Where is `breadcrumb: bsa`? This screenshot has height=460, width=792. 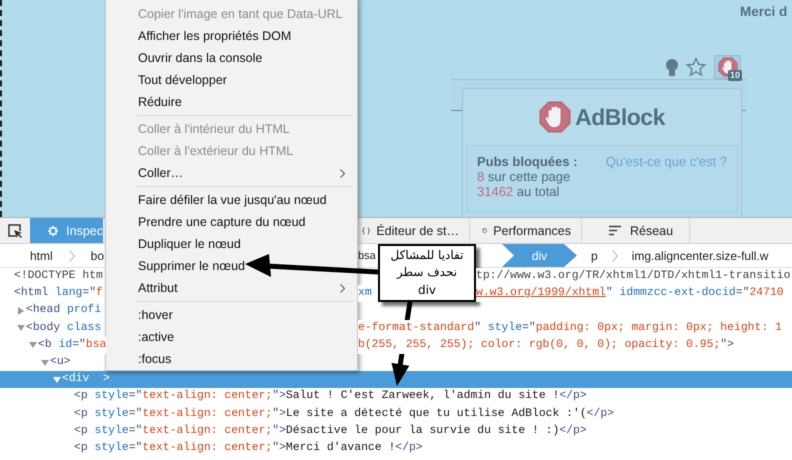 breadcrumb: bsa is located at coordinates (367, 255).